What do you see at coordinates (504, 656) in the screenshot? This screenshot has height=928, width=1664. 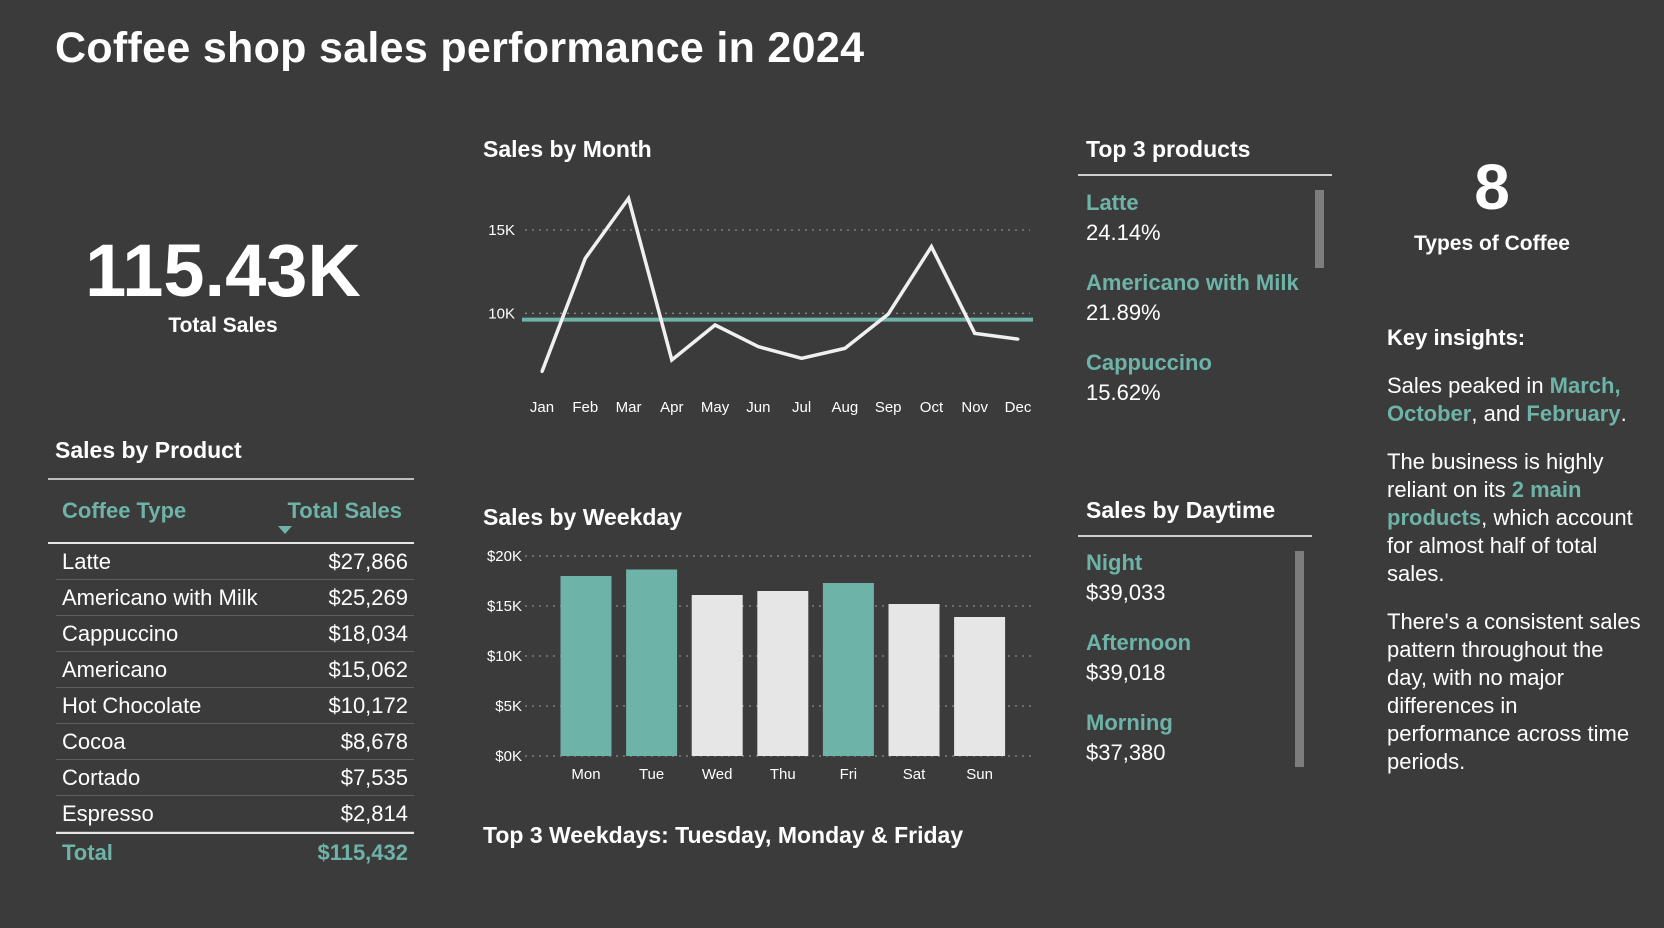 I see `y-tick-label: $10K` at bounding box center [504, 656].